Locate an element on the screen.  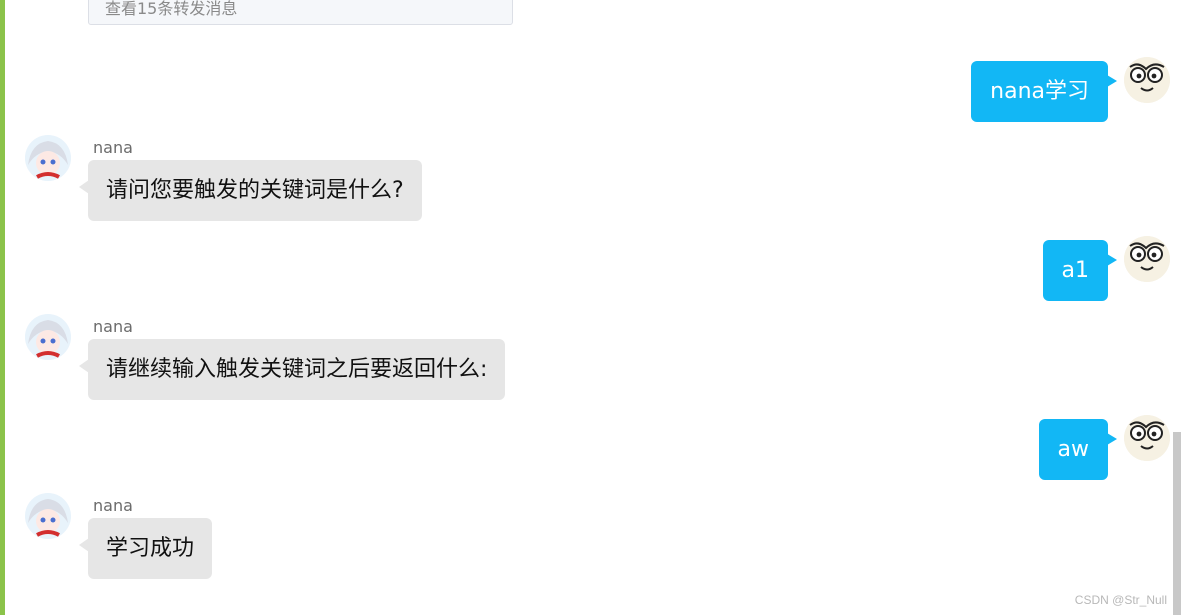
user-message-bubble: aw is located at coordinates (1078, 449).